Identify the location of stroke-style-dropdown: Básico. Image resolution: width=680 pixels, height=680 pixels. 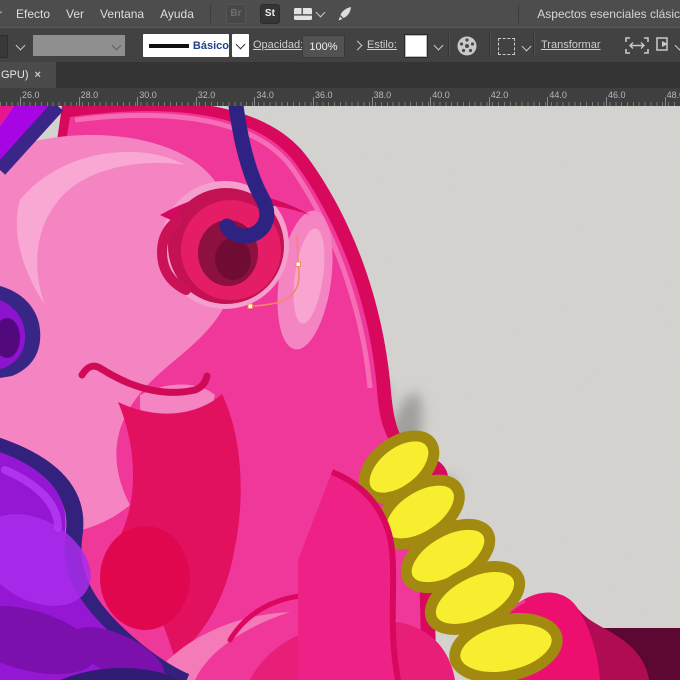
(186, 45).